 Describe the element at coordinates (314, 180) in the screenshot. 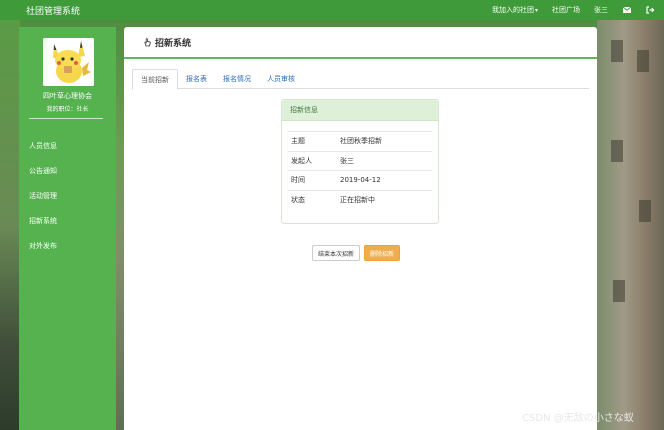

I see `info-key: 时间` at that location.